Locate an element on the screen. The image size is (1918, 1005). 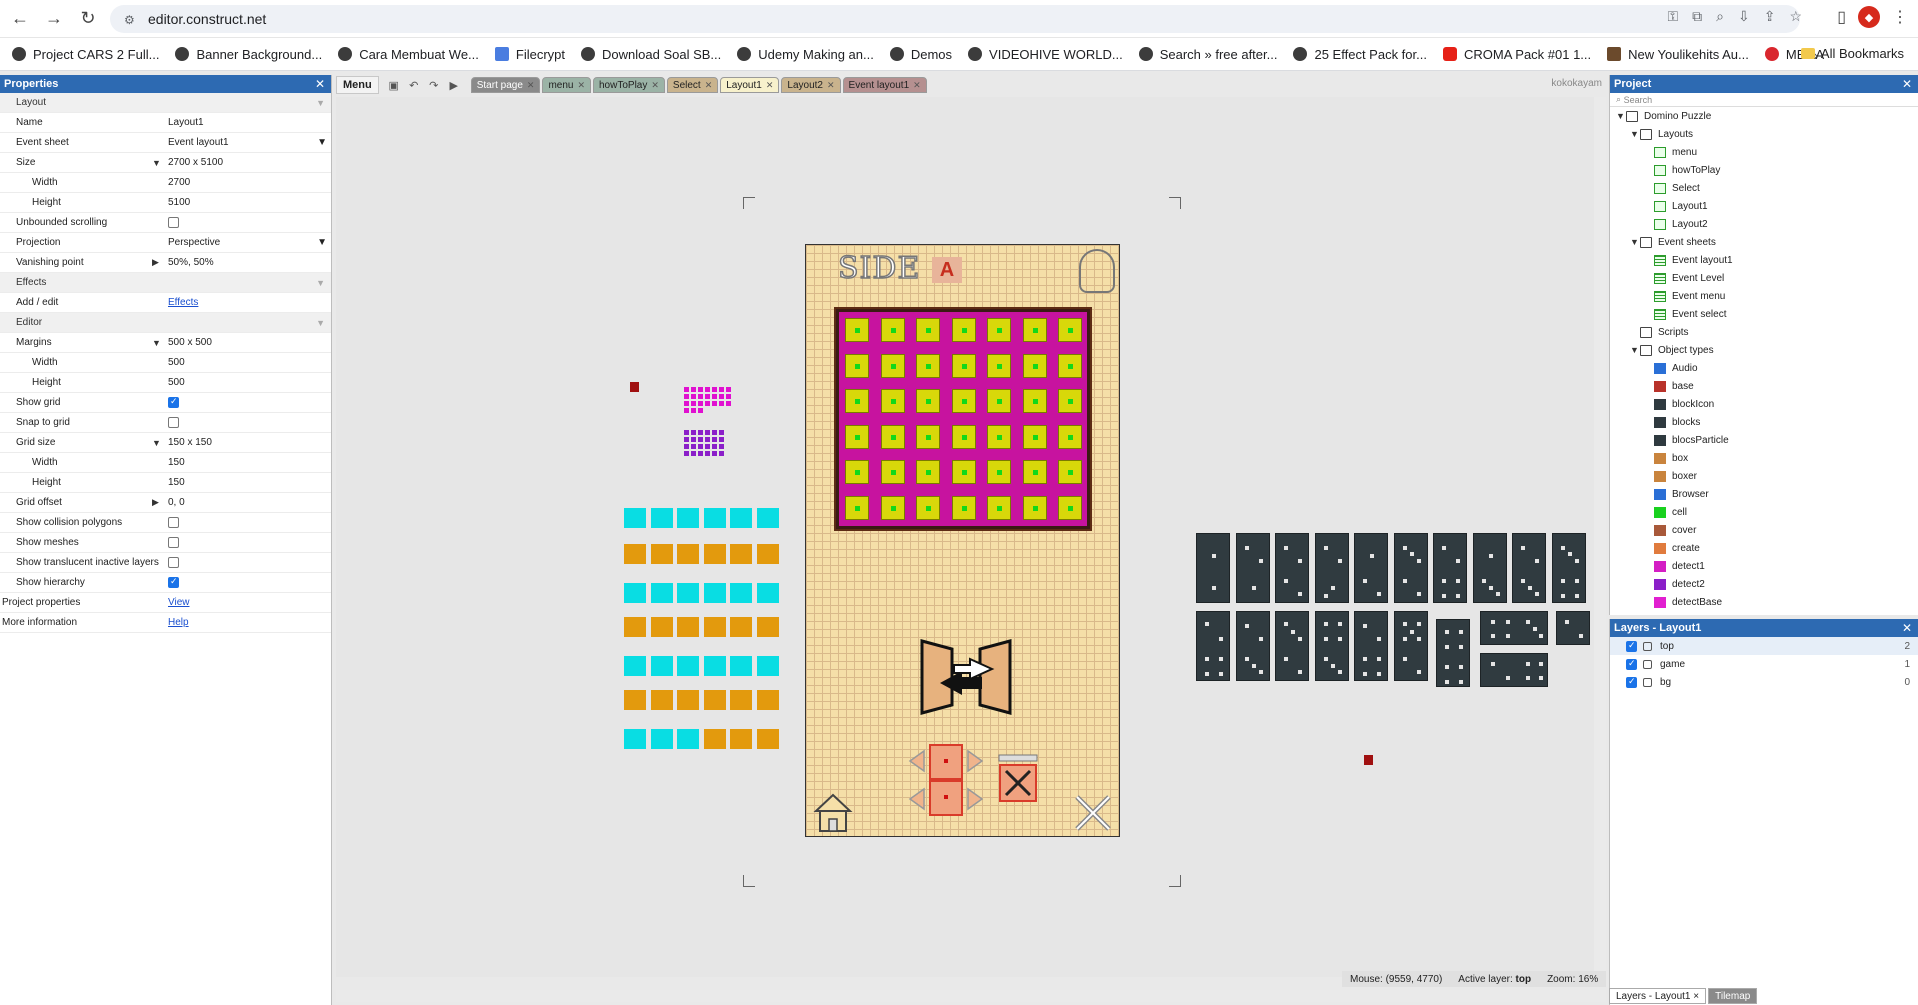
install-icon: ⇩ is located at coordinates (1744, 16).